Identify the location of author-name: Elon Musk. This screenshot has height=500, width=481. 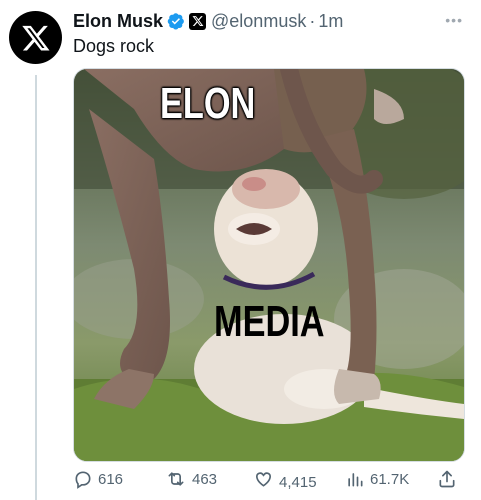
(118, 21).